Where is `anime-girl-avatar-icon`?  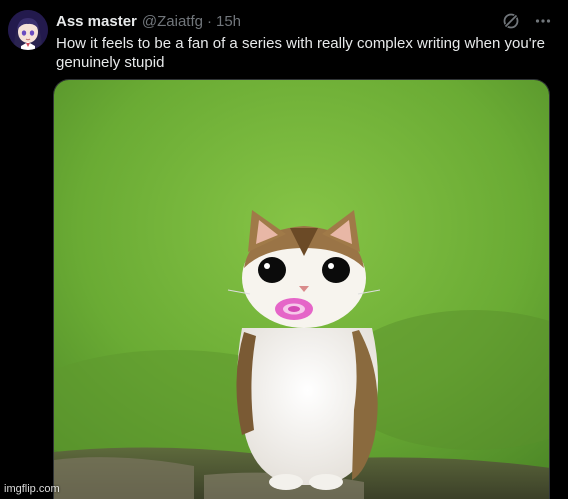
anime-girl-avatar-icon is located at coordinates (28, 30).